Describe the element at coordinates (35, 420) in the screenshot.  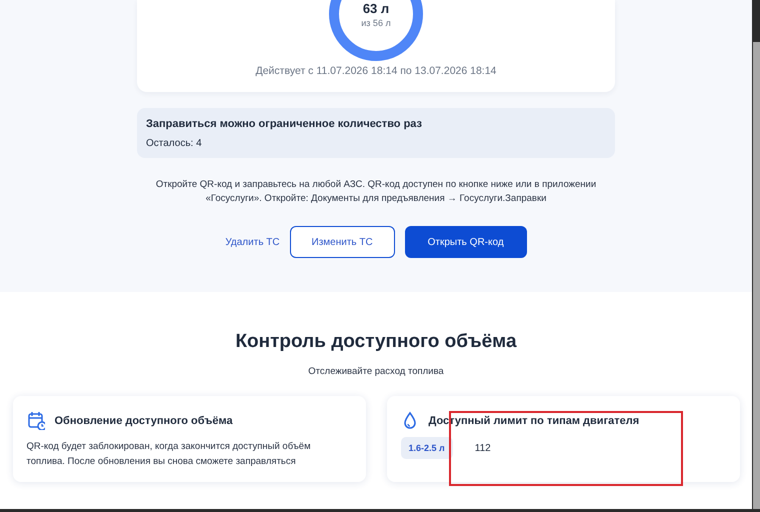
I see `calendar-clock-icon` at that location.